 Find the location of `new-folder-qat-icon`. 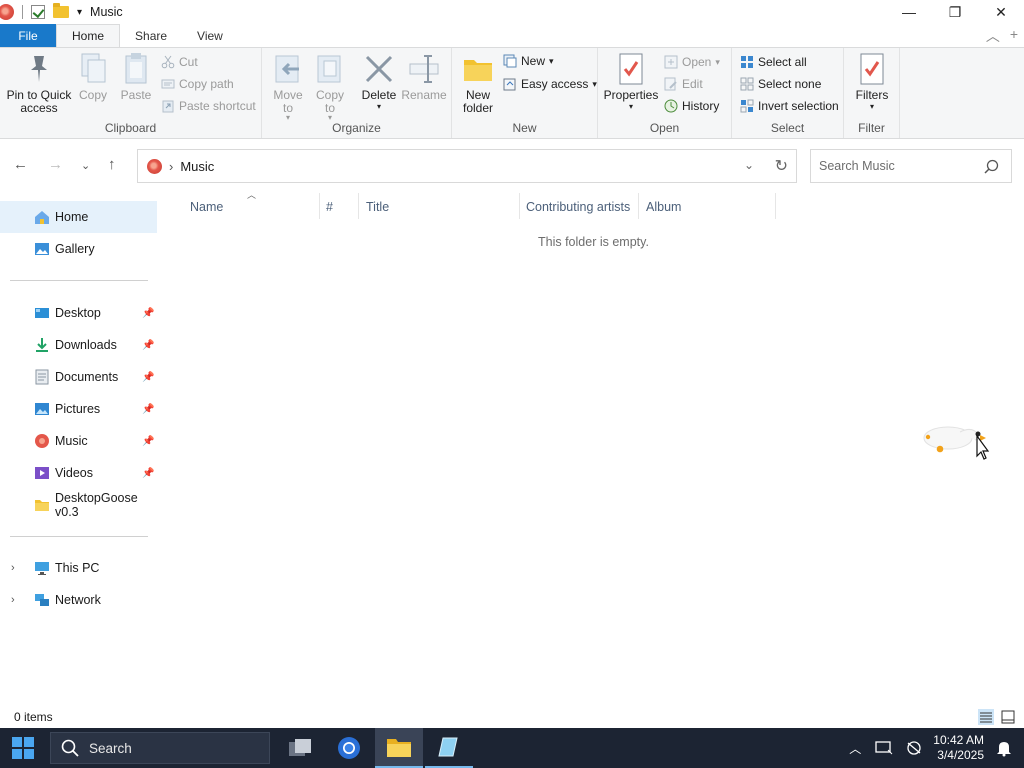

new-folder-qat-icon is located at coordinates (61, 10).